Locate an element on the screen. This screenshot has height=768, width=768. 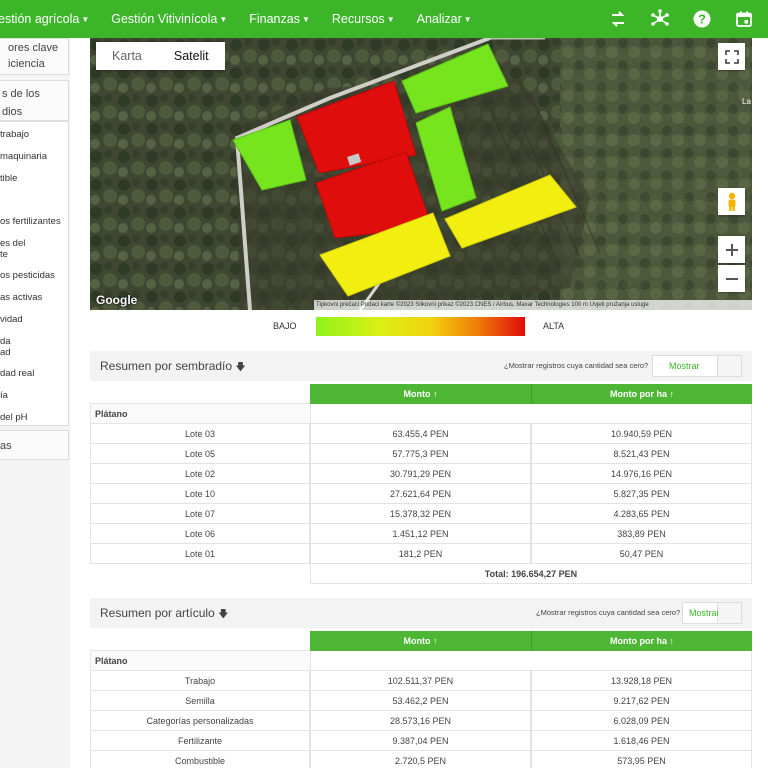
sidebar-item-combustible: tible is located at coordinates (8, 178).